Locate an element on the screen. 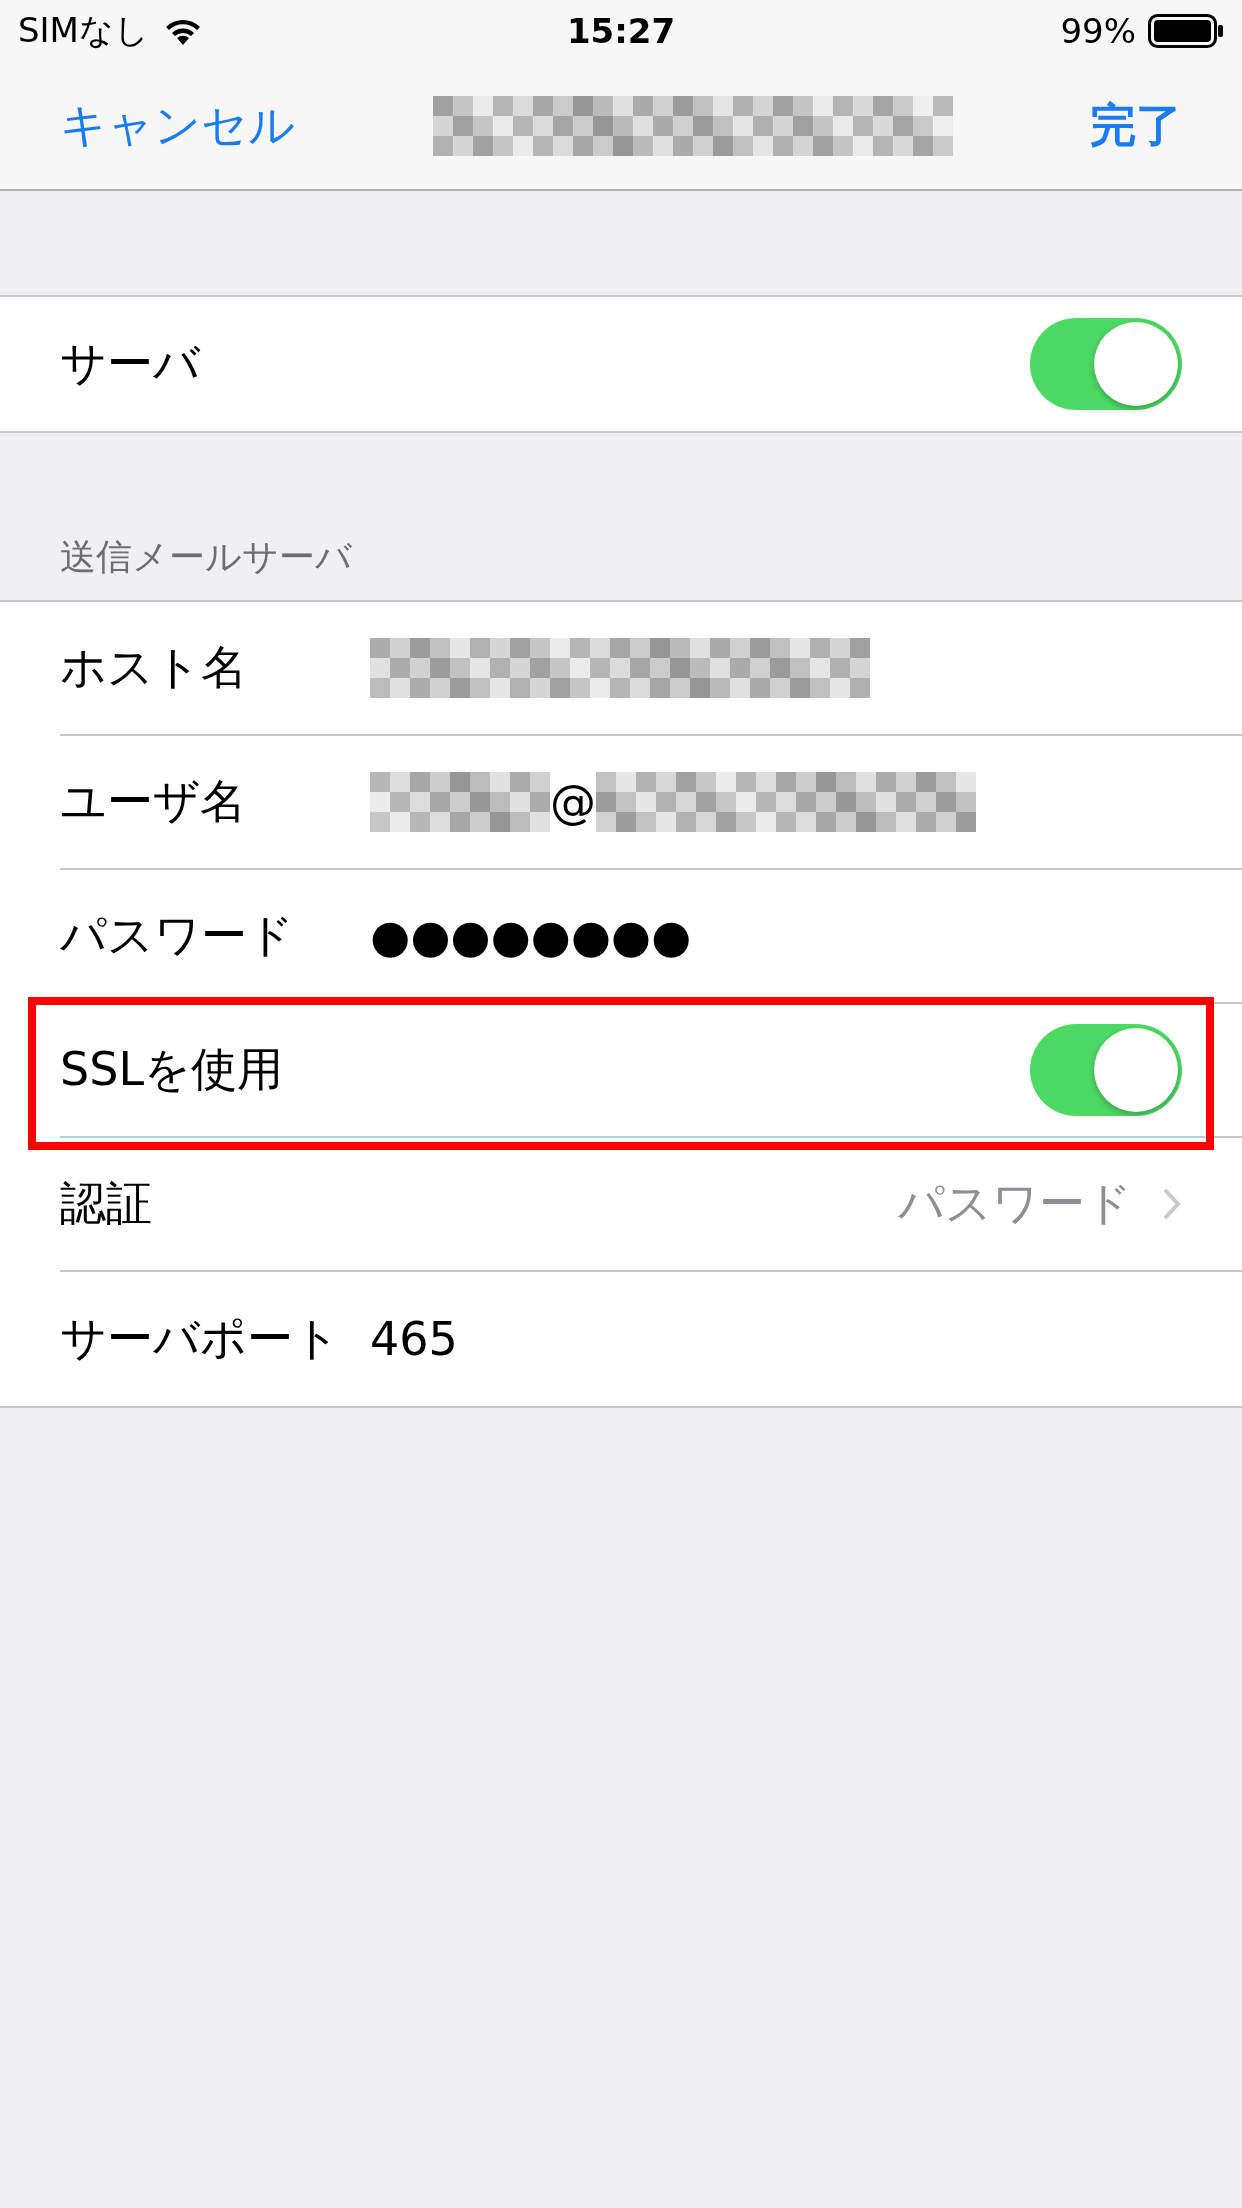  at-sign-text: @ is located at coordinates (573, 802).